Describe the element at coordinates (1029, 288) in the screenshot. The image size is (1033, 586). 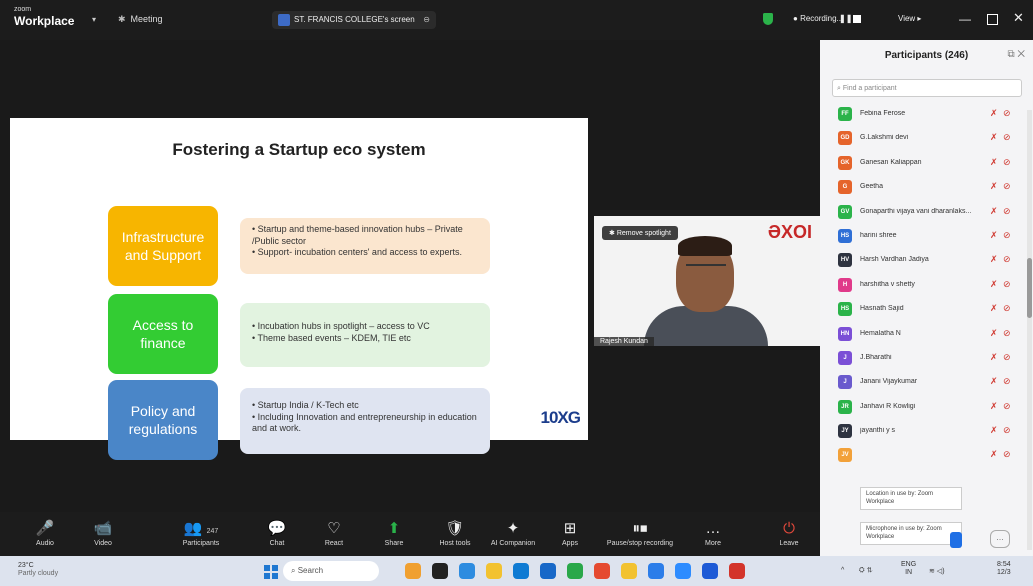
I see `scrollbar-thumb` at that location.